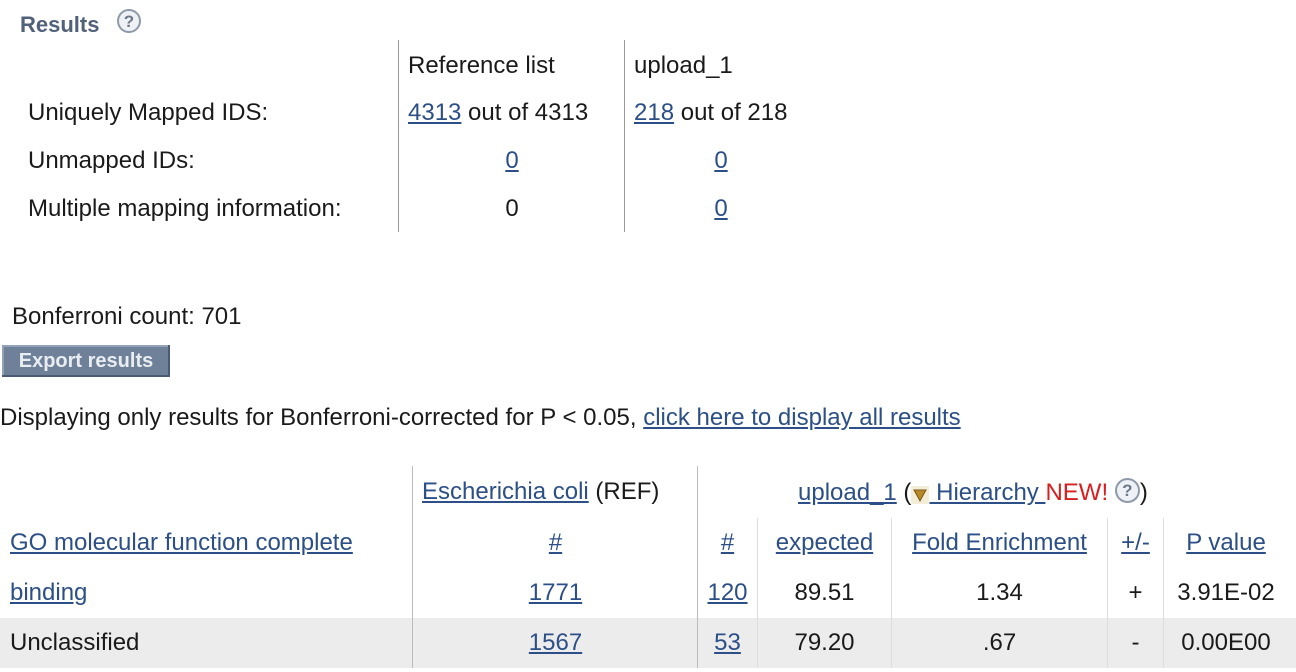  I want to click on uniquely-mapped-upload-link: 218, so click(654, 112).